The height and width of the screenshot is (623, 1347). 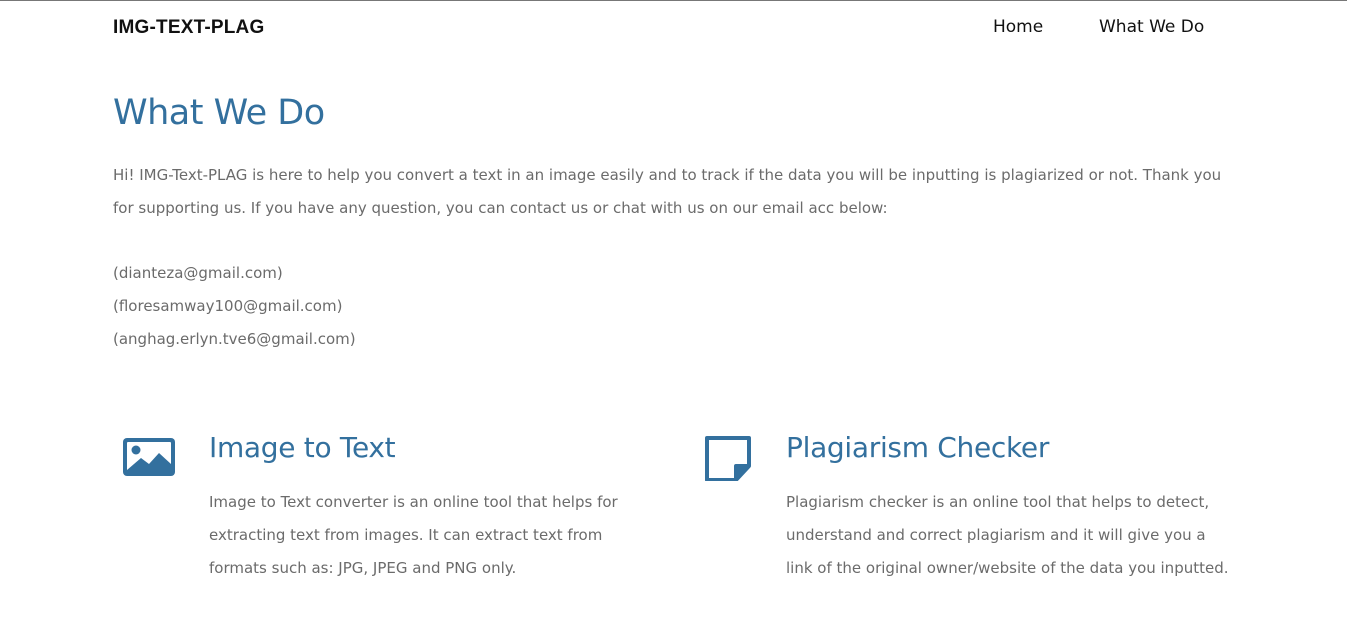 What do you see at coordinates (149, 457) in the screenshot?
I see `image-icon` at bounding box center [149, 457].